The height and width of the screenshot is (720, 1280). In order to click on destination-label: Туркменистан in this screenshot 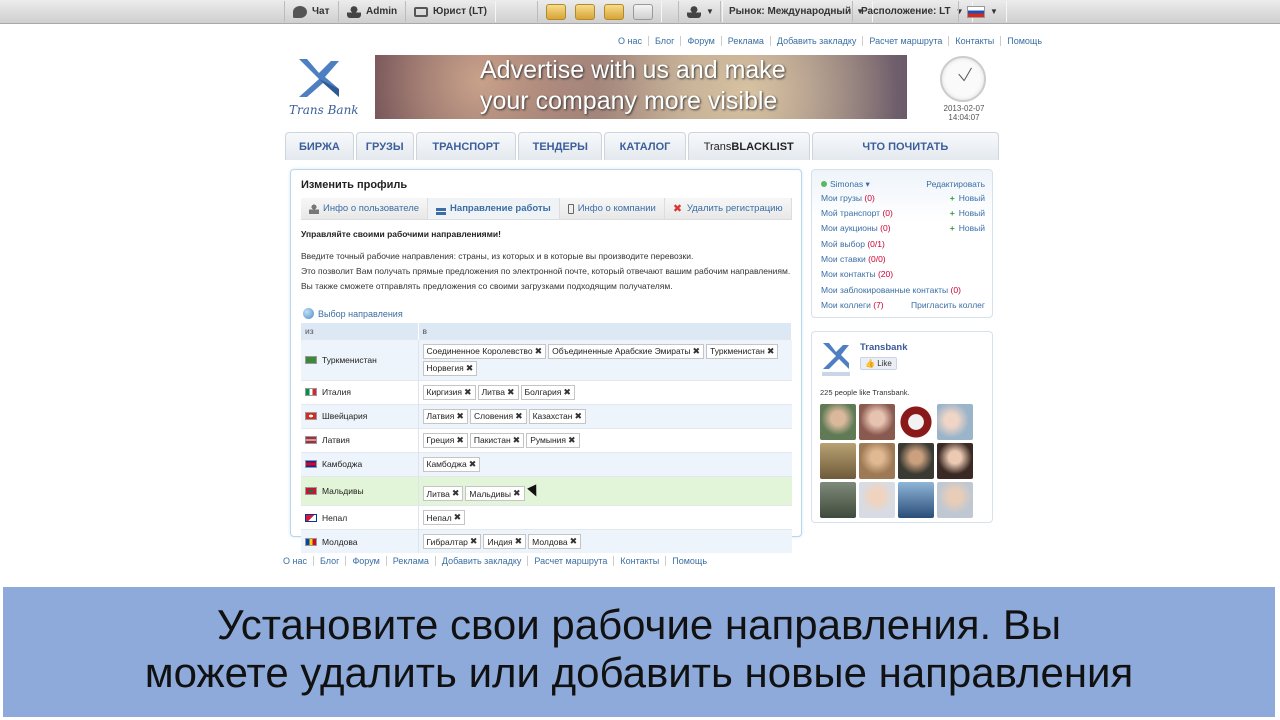, I will do `click(737, 351)`.